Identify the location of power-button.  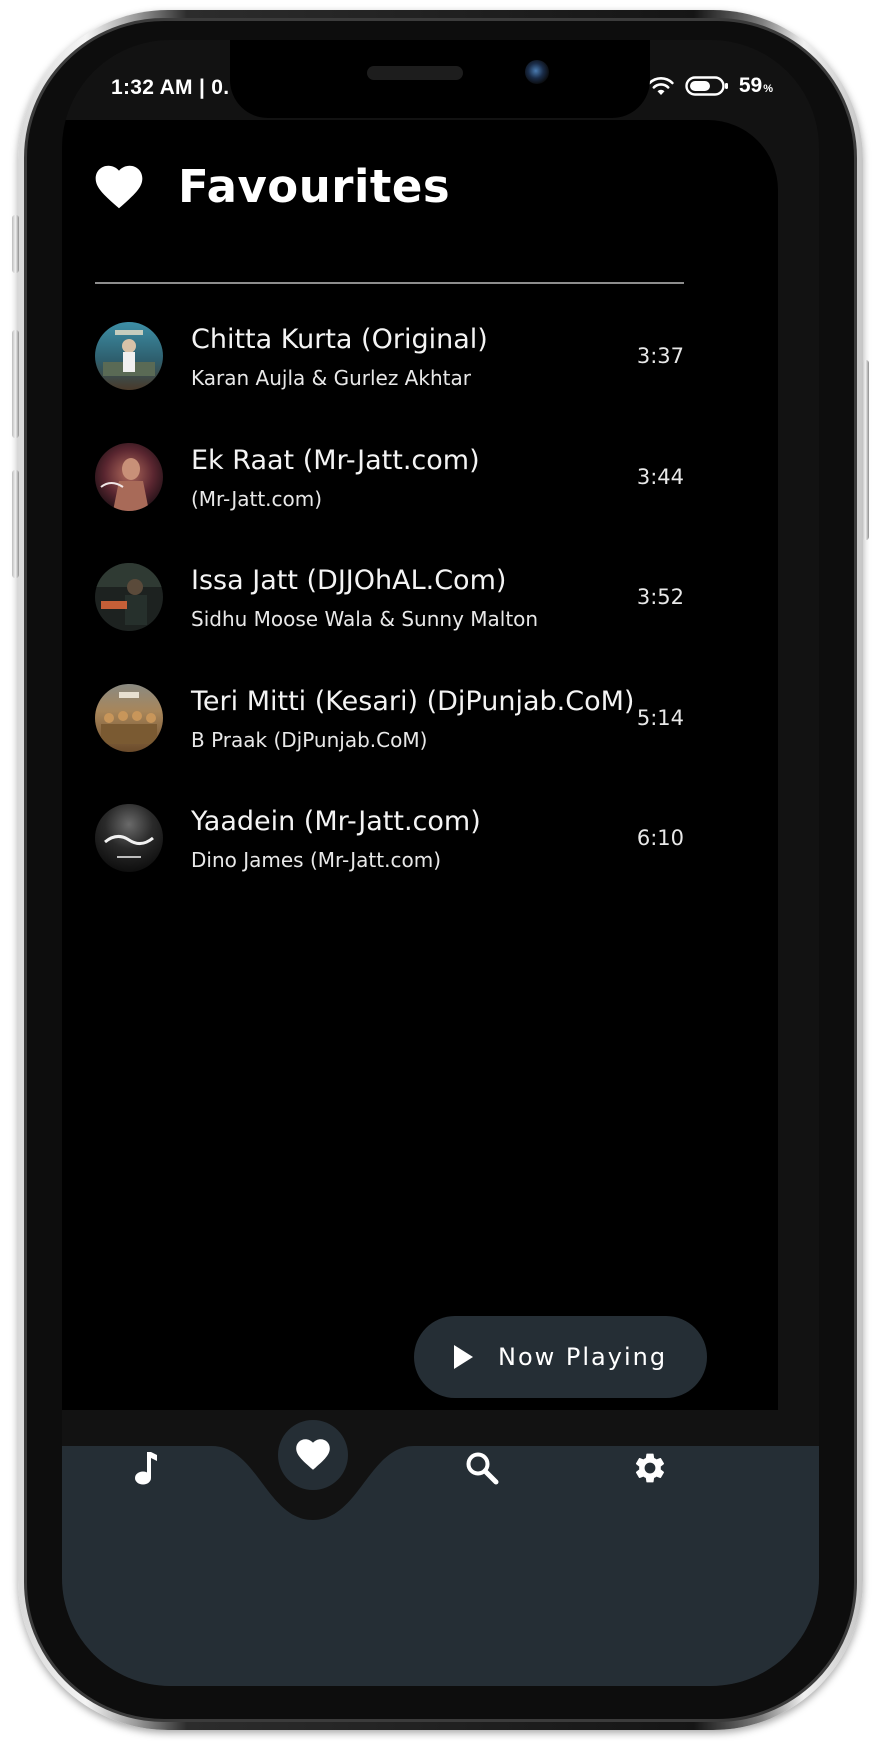
(865, 450).